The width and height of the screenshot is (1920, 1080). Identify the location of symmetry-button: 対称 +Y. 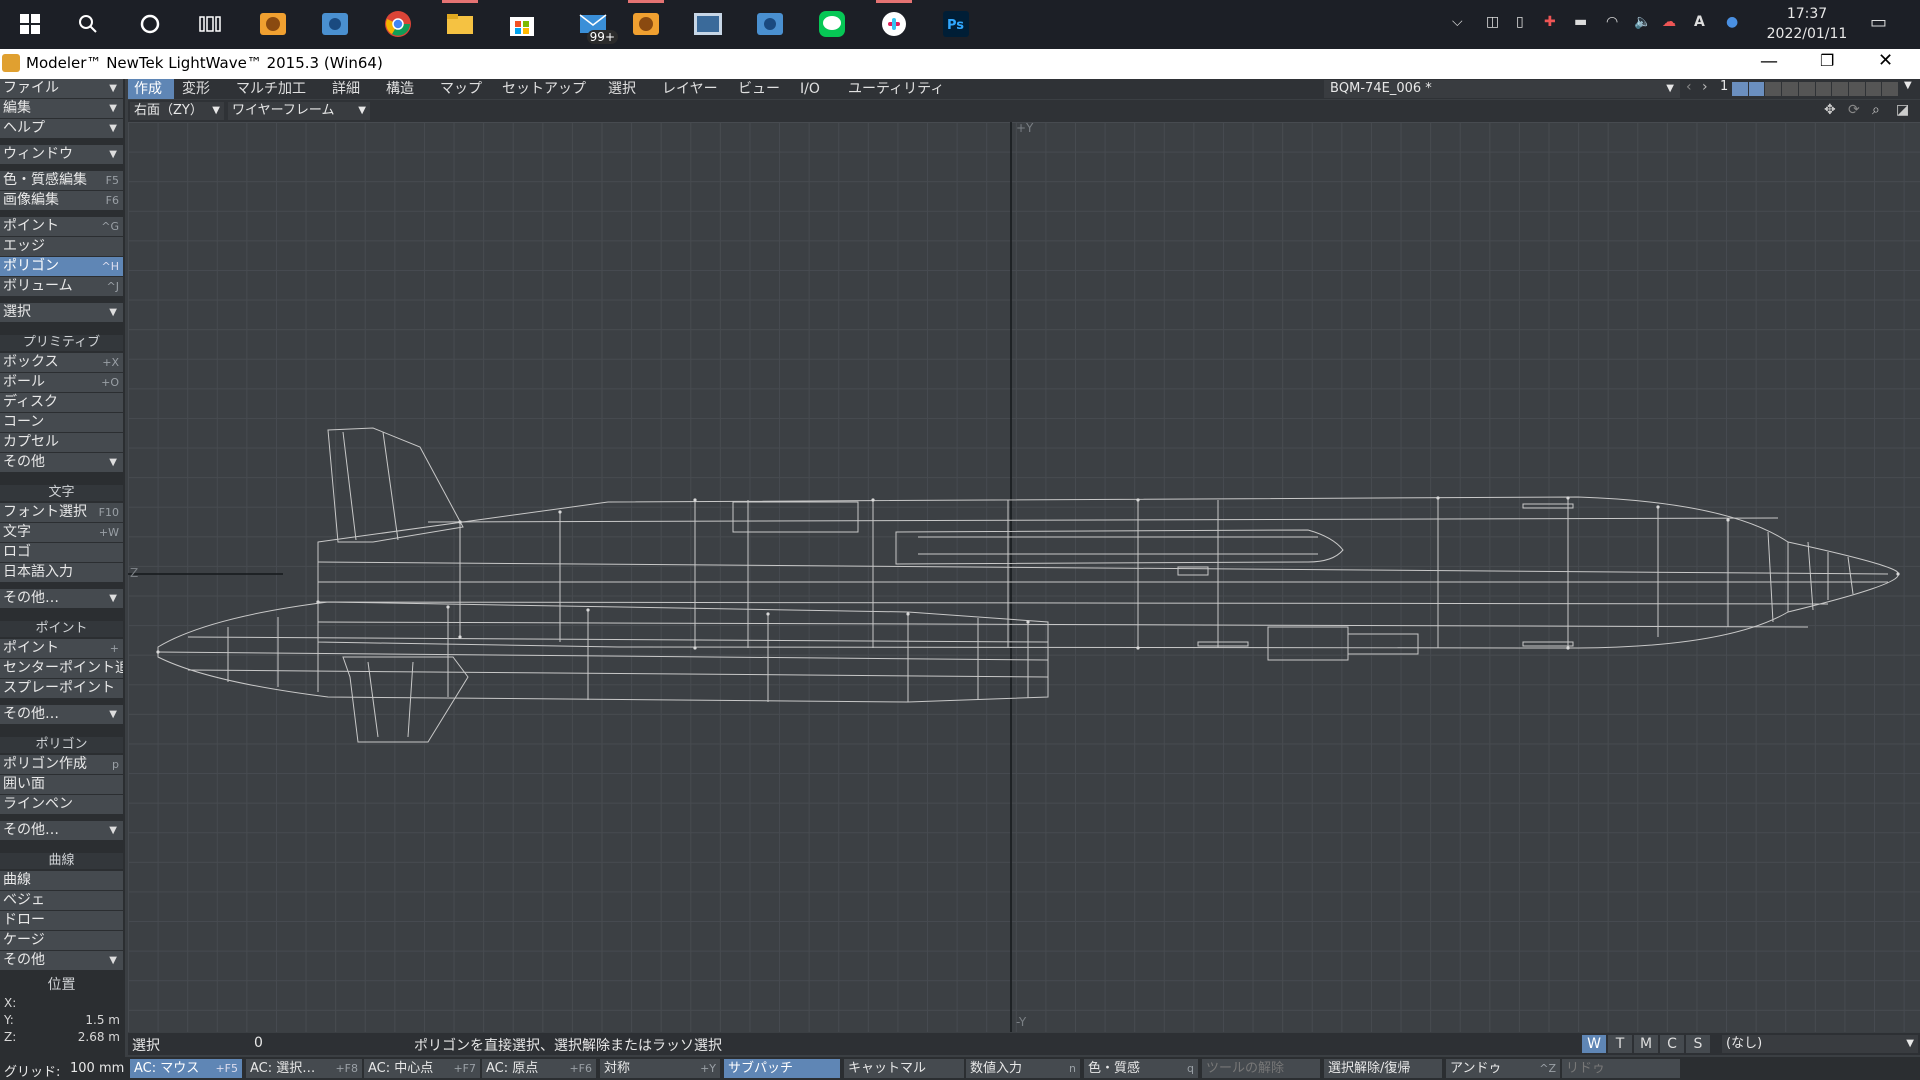
(660, 1068).